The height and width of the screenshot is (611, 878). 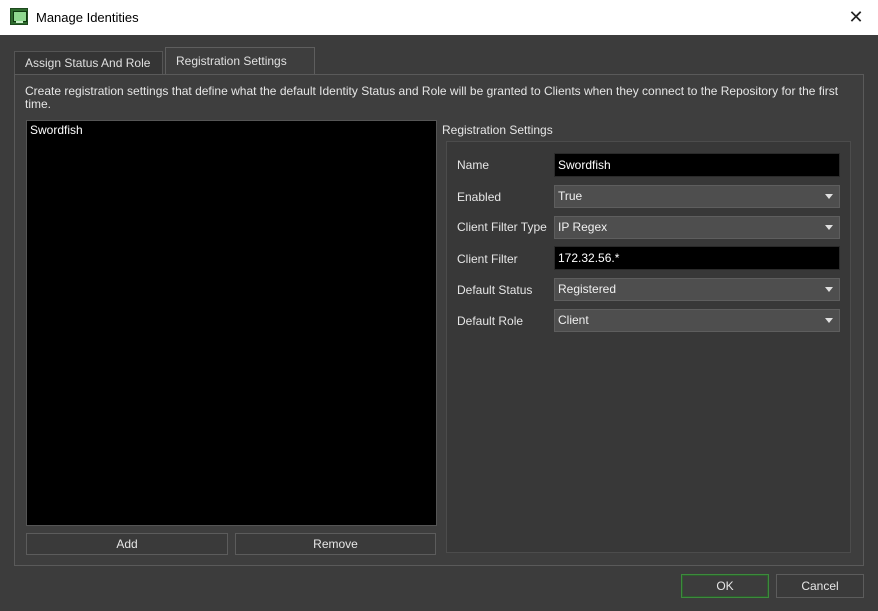 I want to click on default-status-value: Registered, so click(x=587, y=289).